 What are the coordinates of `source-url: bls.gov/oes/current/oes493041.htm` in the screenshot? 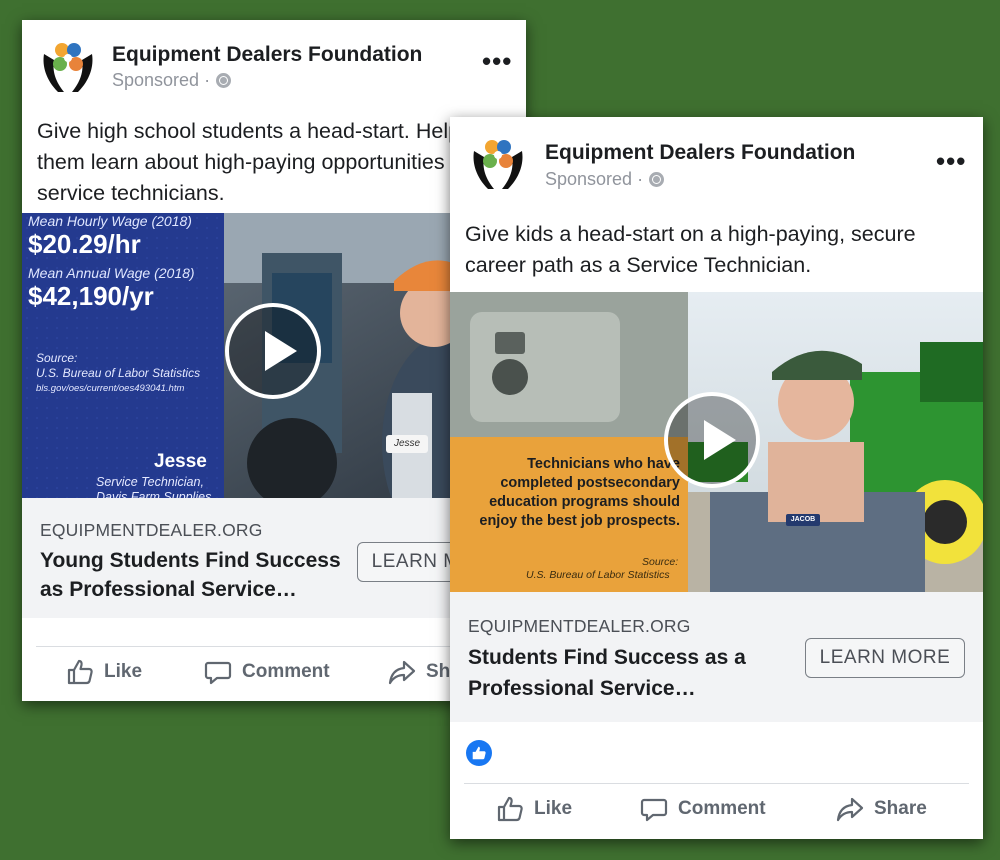 It's located at (110, 388).